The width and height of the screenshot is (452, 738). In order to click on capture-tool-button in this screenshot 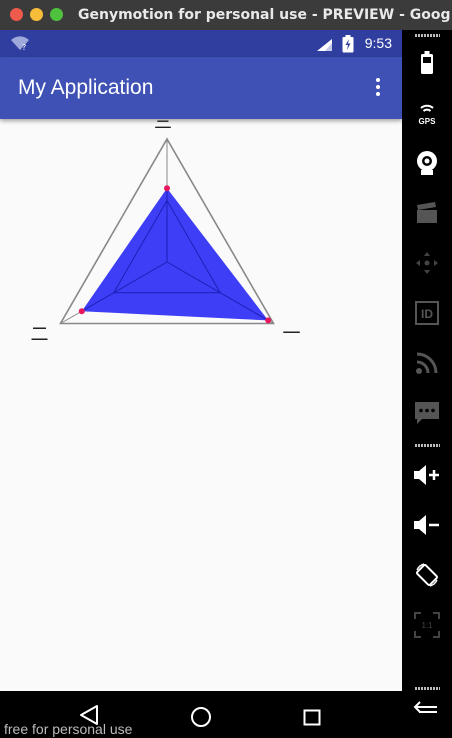, I will do `click(427, 213)`.